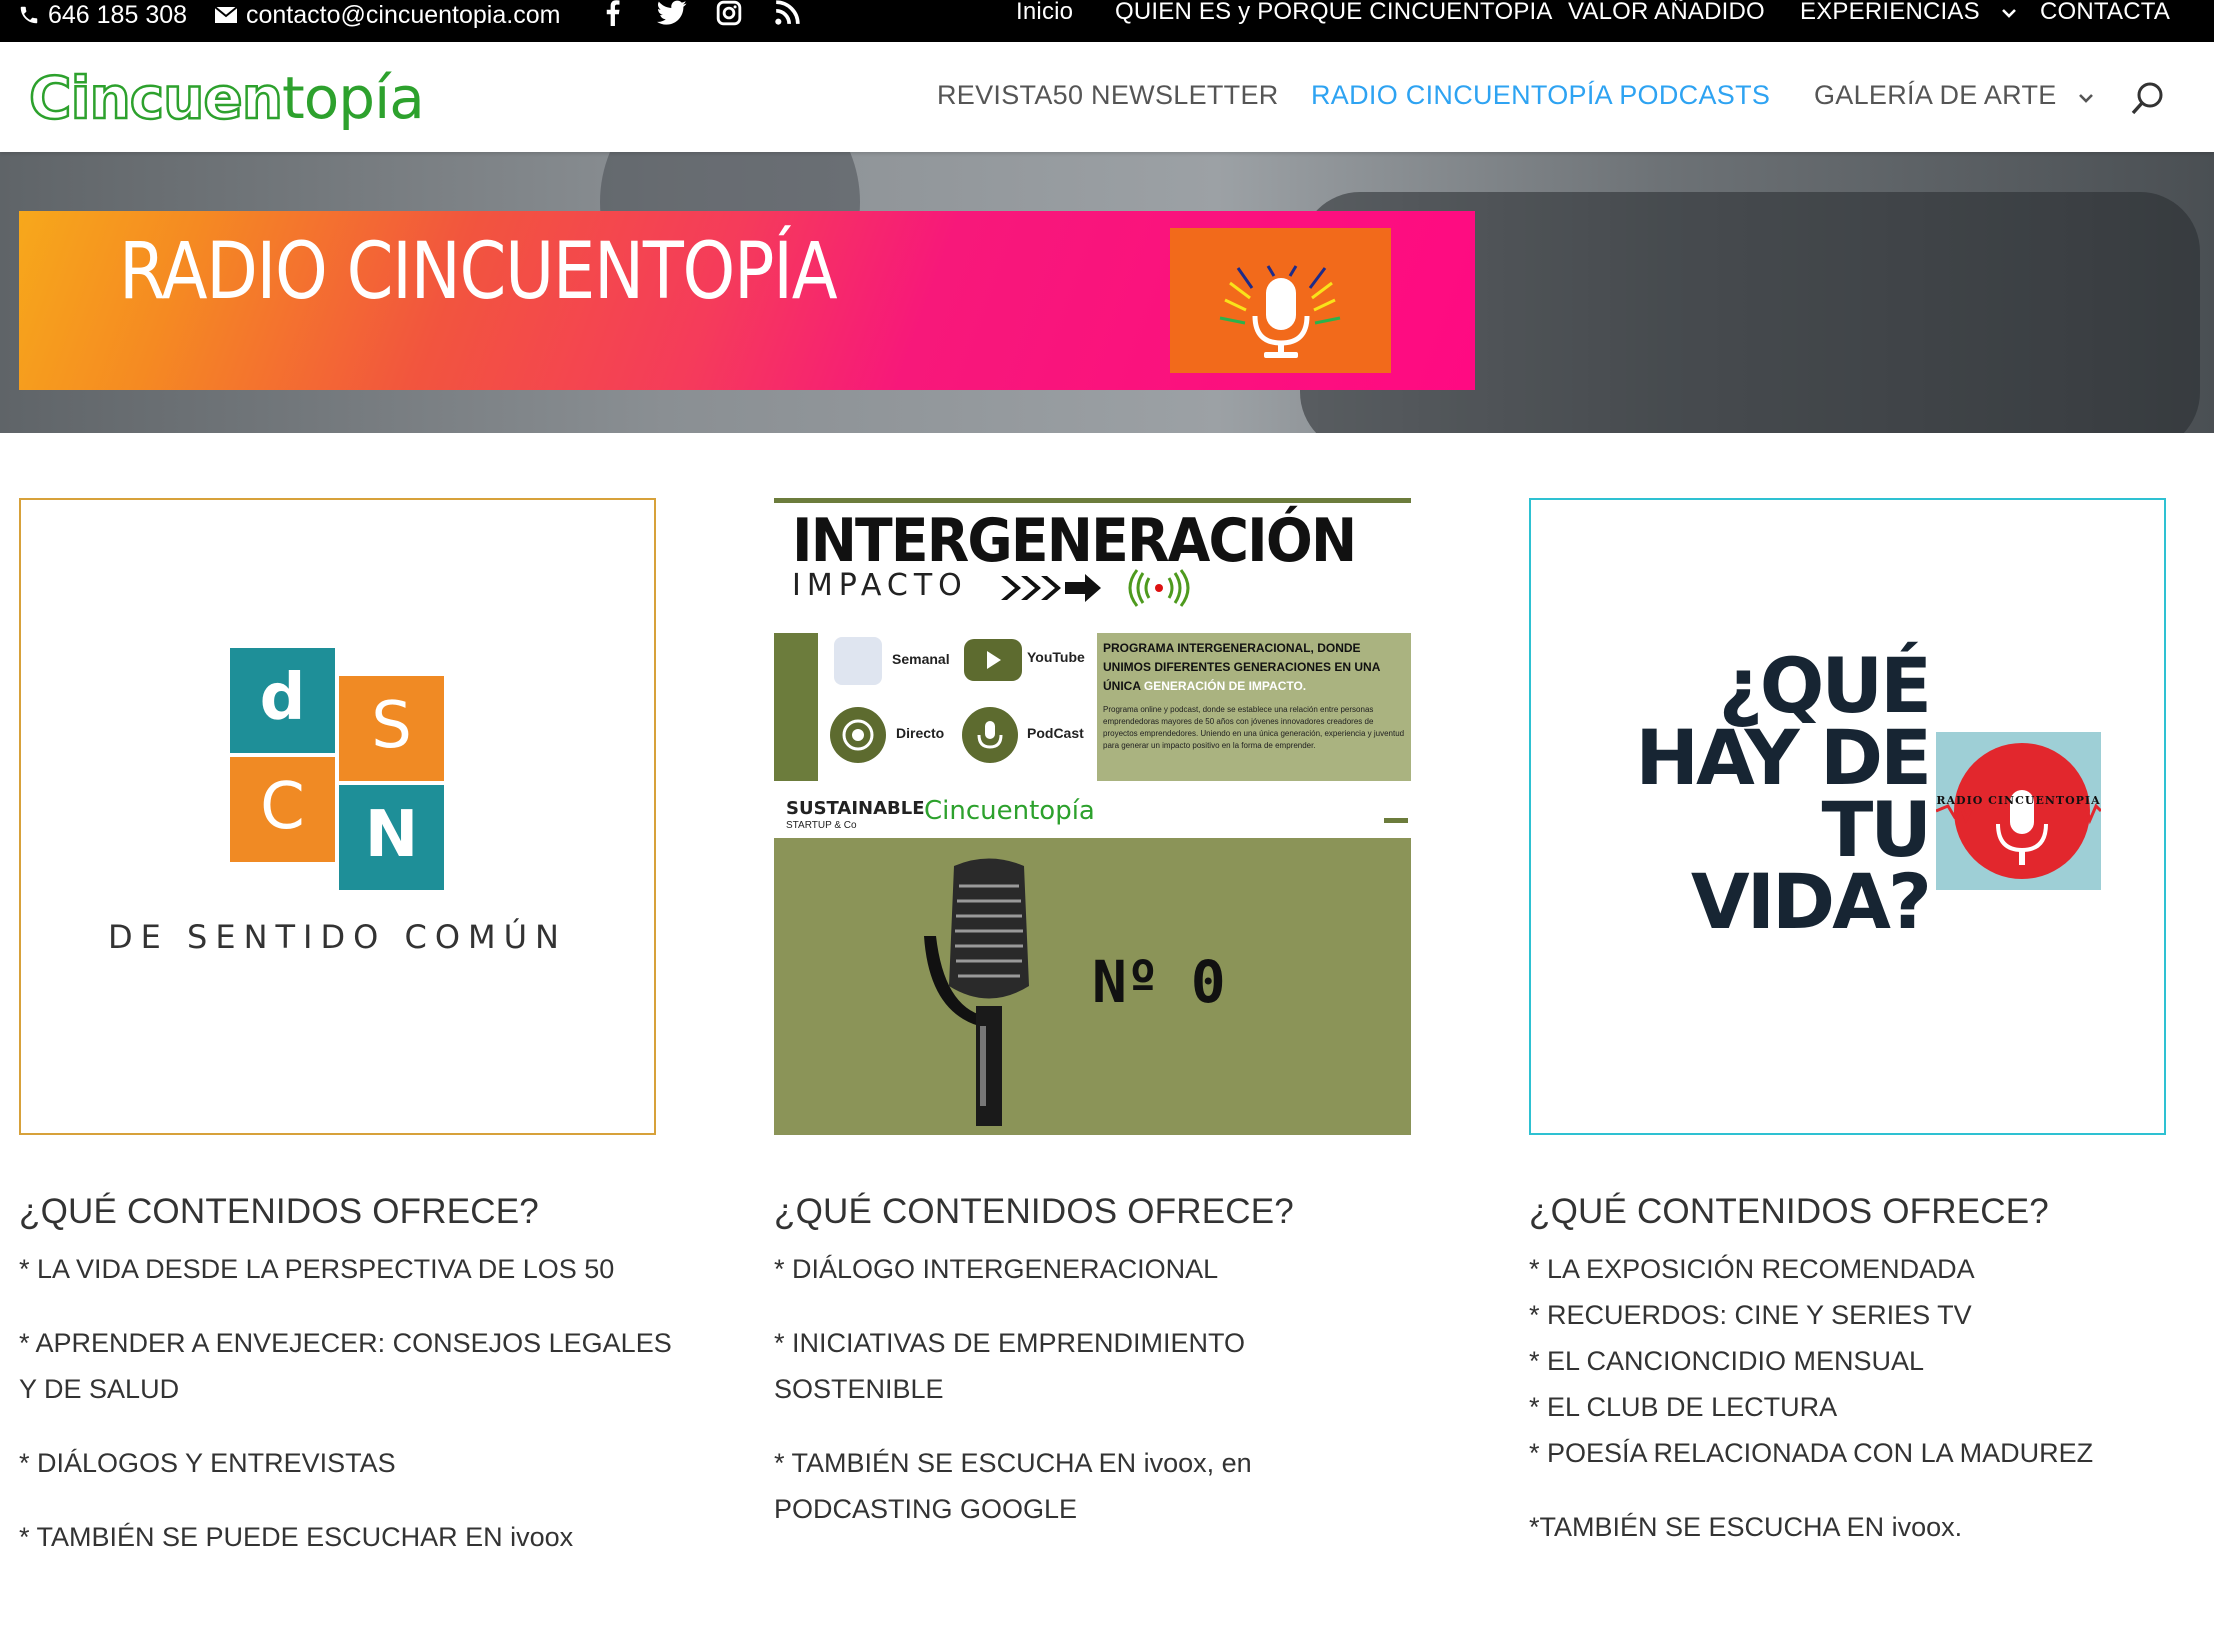 This screenshot has height=1635, width=2214. What do you see at coordinates (2018, 800) in the screenshot?
I see `badge-text: RADIO CINCUENTOPIA` at bounding box center [2018, 800].